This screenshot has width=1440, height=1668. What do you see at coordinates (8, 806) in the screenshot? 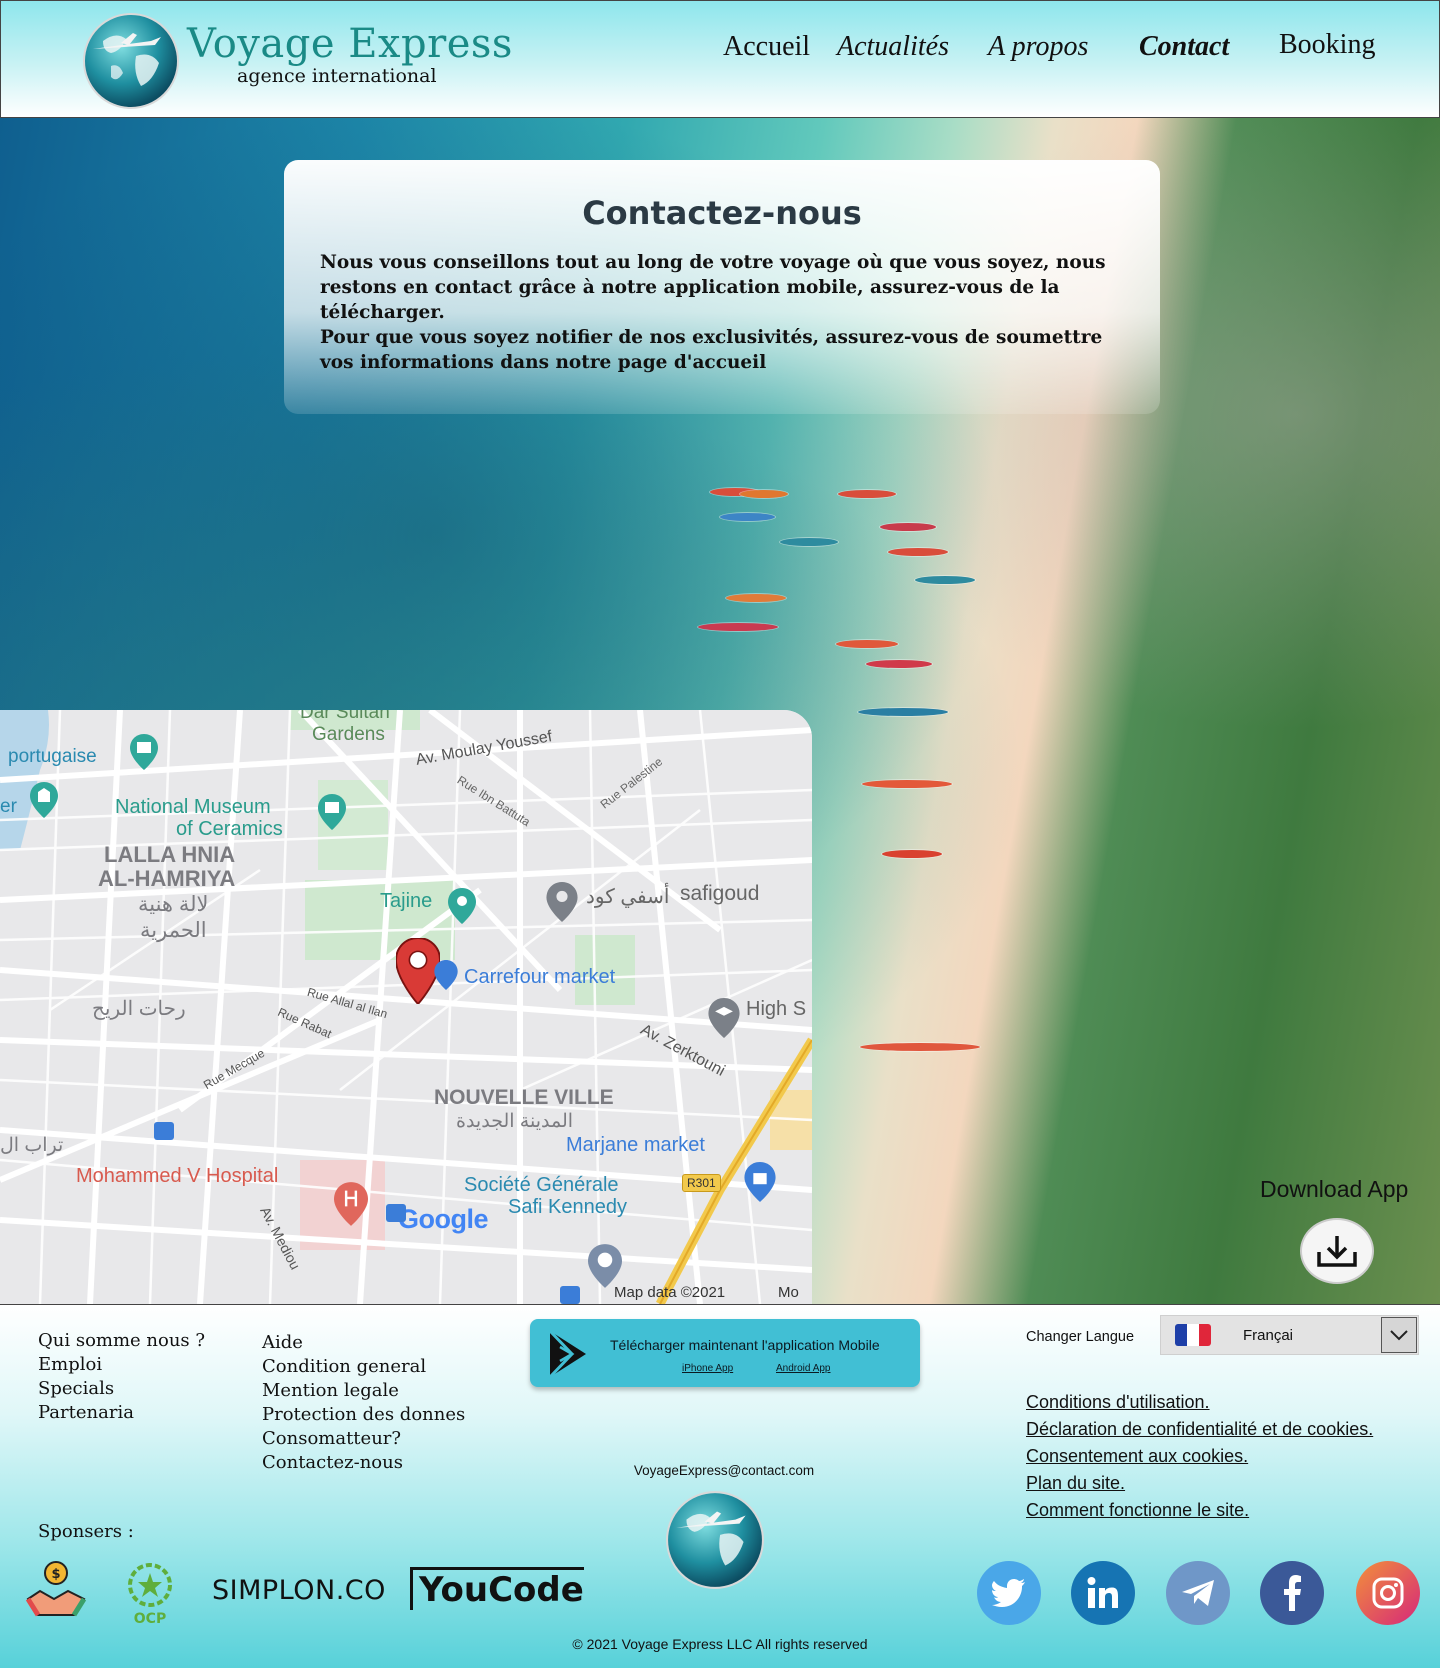
I see `map-label-er: er` at bounding box center [8, 806].